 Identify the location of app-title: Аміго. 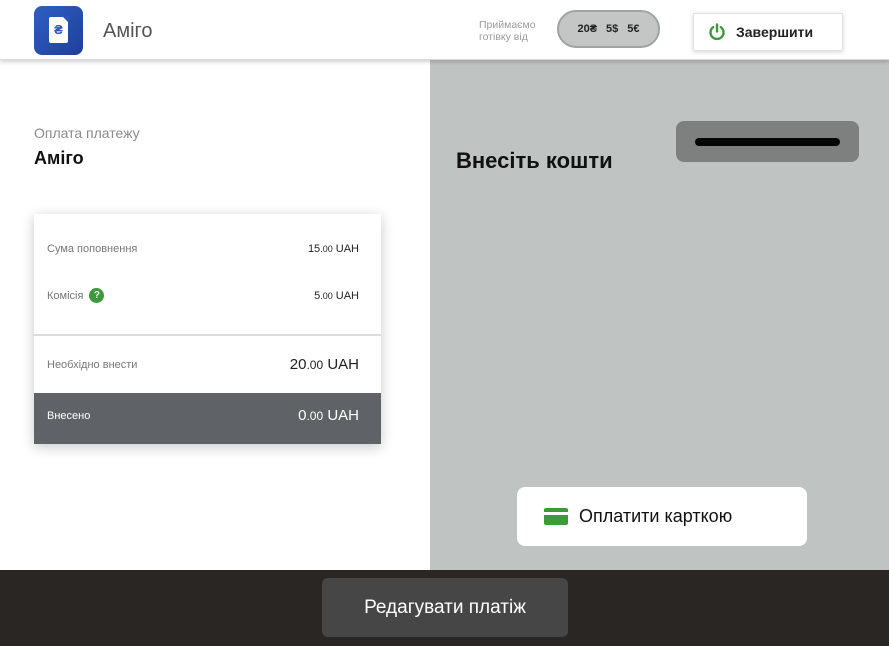
(128, 31).